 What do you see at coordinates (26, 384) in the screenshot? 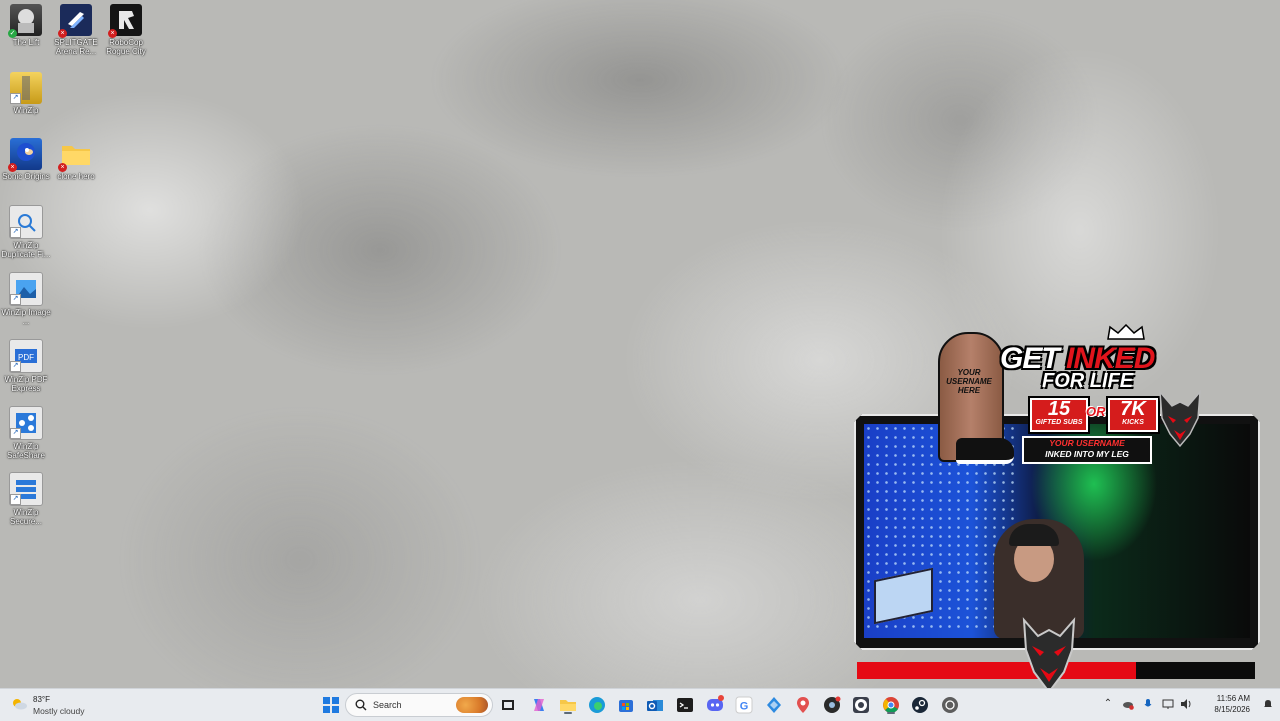
I see `desktop-icon-label: WinZip PDF Express` at bounding box center [26, 384].